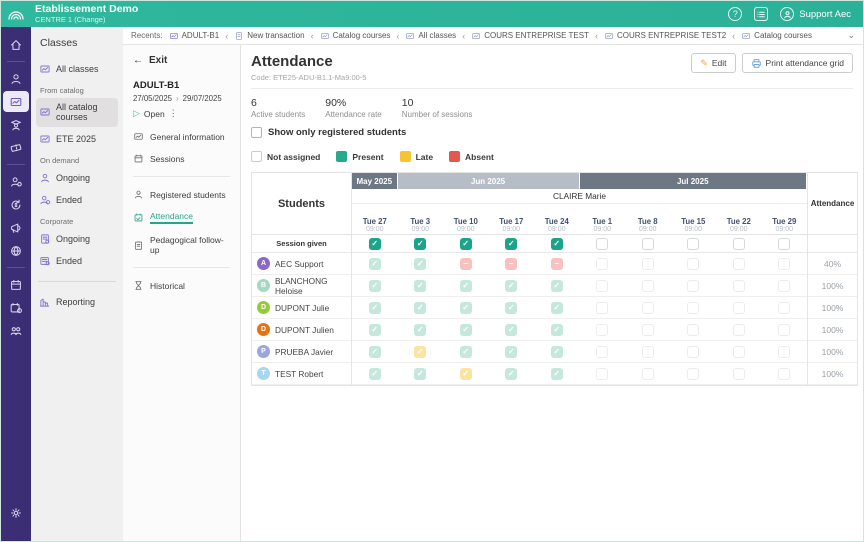 Image resolution: width=864 pixels, height=542 pixels. What do you see at coordinates (851, 35) in the screenshot?
I see `chevron-down-icon: ⌄` at bounding box center [851, 35].